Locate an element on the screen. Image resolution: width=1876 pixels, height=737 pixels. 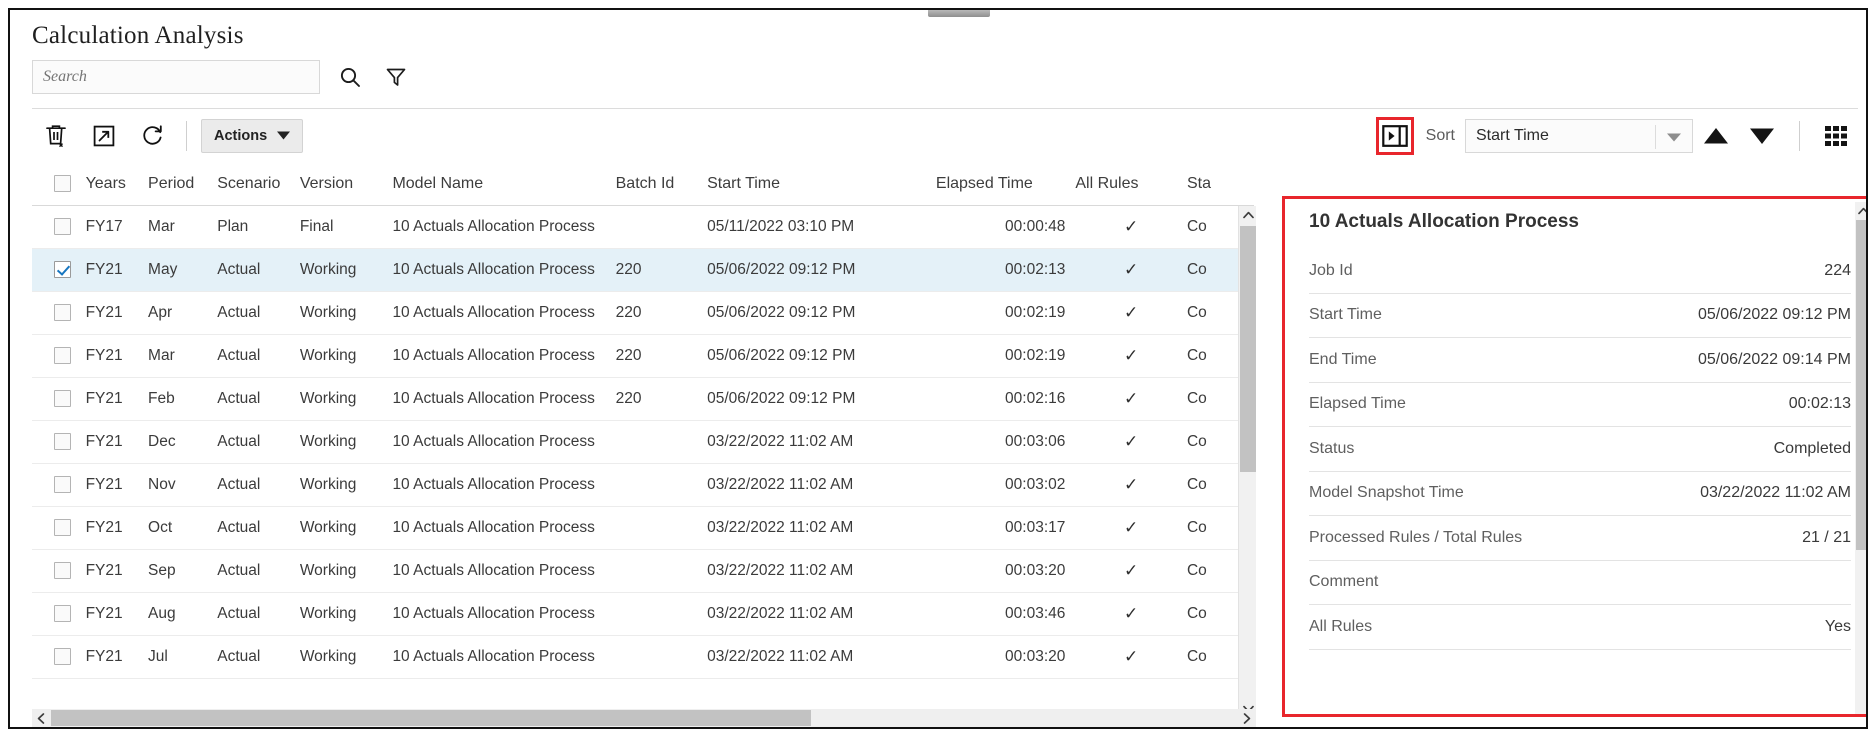
column-header-start-time: Start Time is located at coordinates (821, 184).